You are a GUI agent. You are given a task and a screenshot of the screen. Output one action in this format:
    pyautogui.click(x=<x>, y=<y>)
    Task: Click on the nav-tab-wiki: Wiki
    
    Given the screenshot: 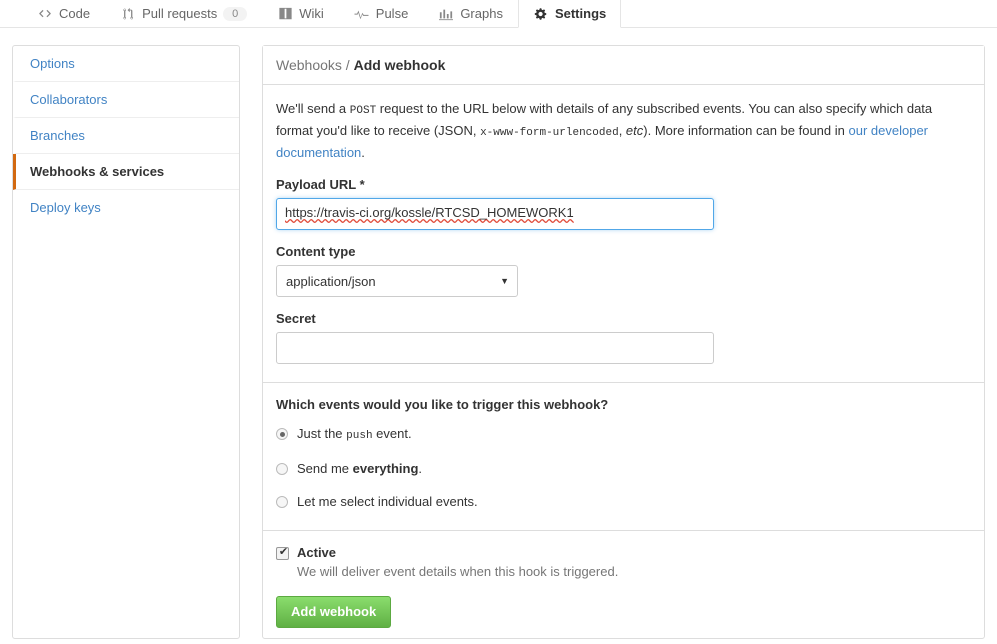 What is the action you would take?
    pyautogui.click(x=300, y=13)
    